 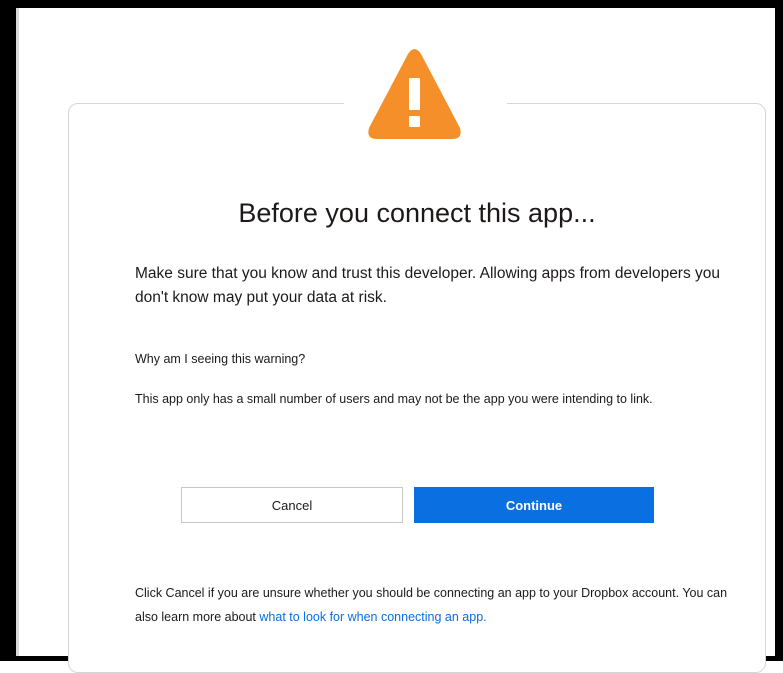 I want to click on continue-button: Continue, so click(x=534, y=505).